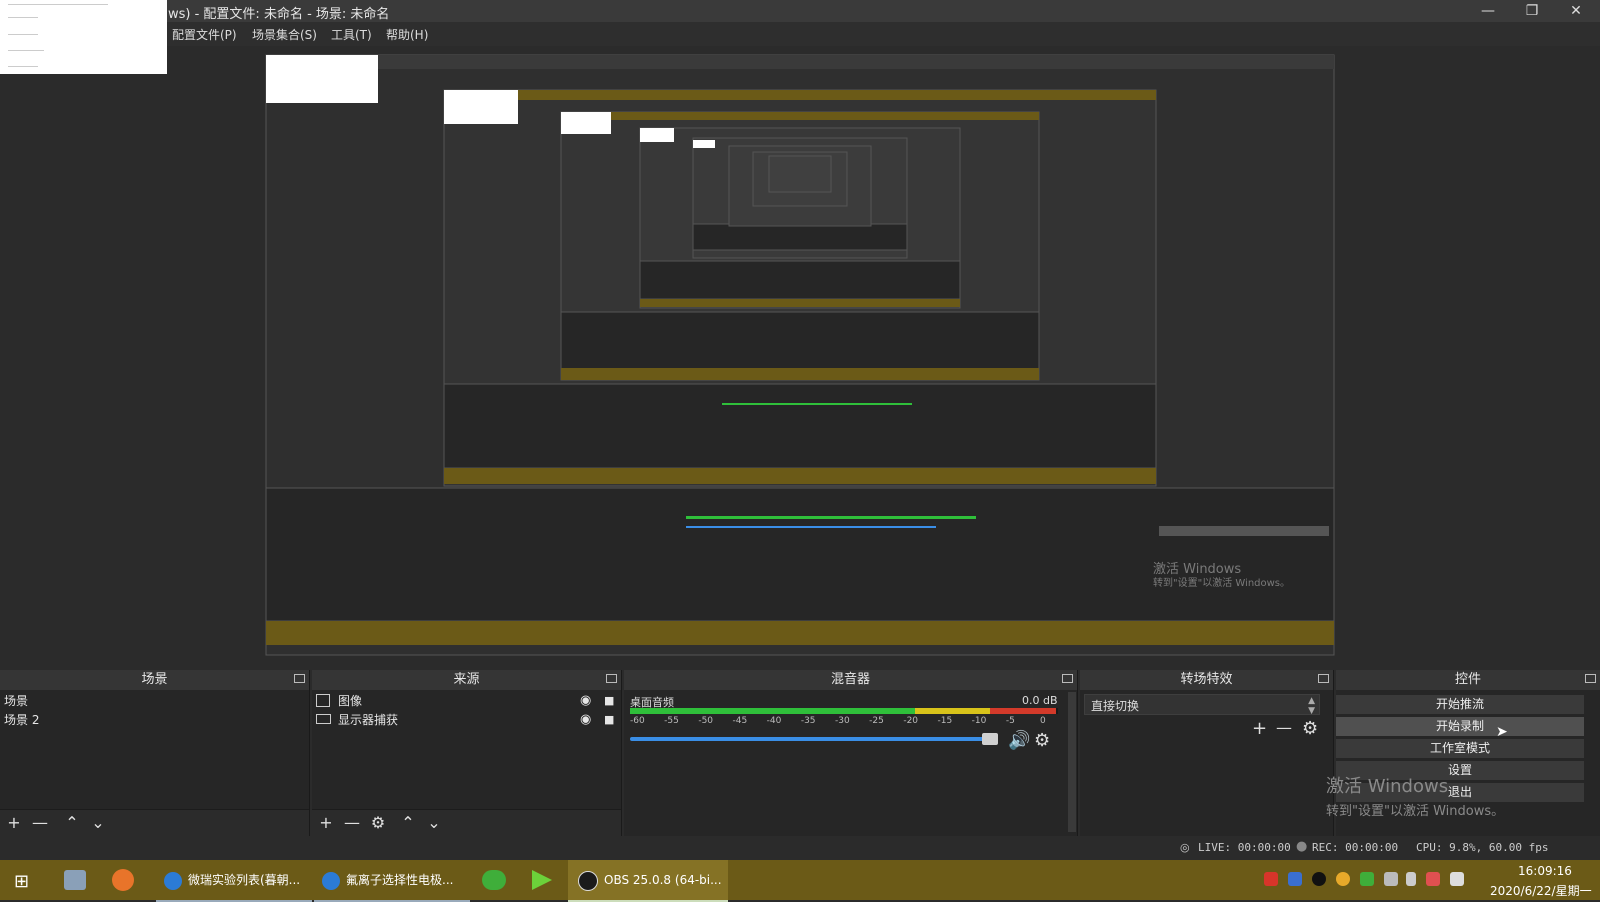  Describe the element at coordinates (637, 721) in the screenshot. I see `meter-tick-label: -60` at that location.